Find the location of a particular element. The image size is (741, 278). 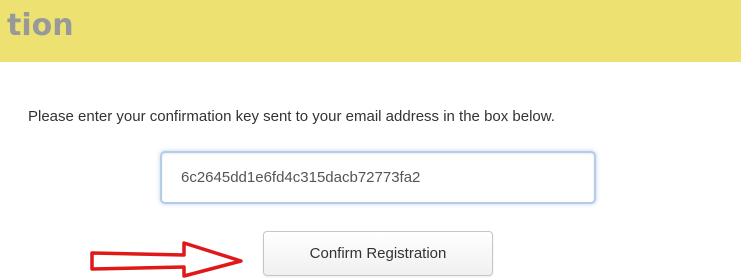

confirmation-key-input is located at coordinates (378, 177).